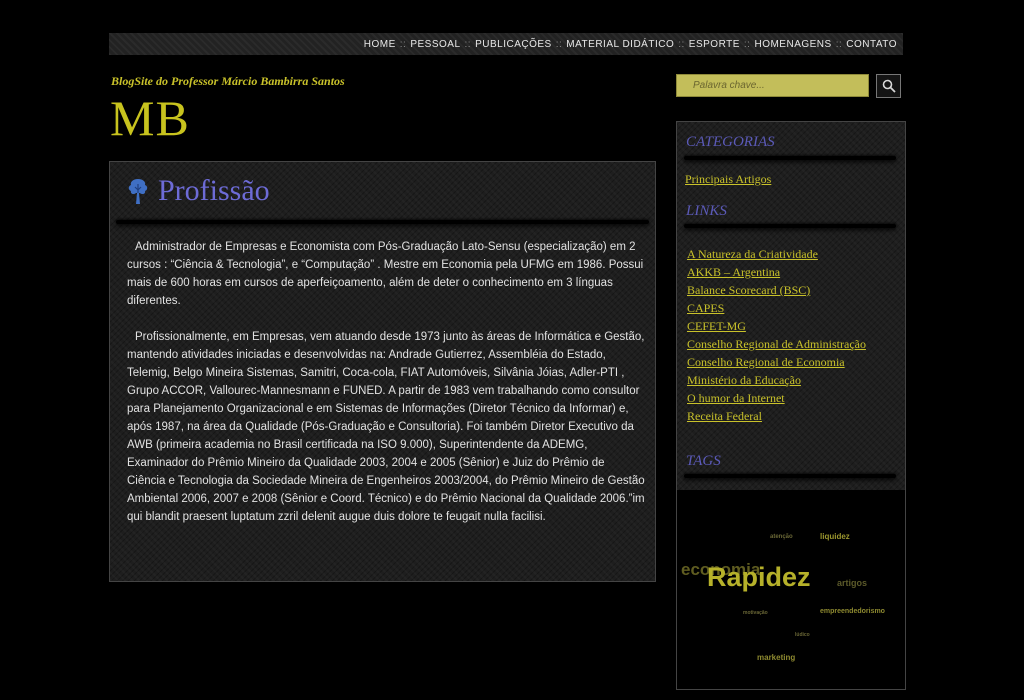 Image resolution: width=1024 pixels, height=700 pixels. I want to click on tag-link: artigos, so click(852, 583).